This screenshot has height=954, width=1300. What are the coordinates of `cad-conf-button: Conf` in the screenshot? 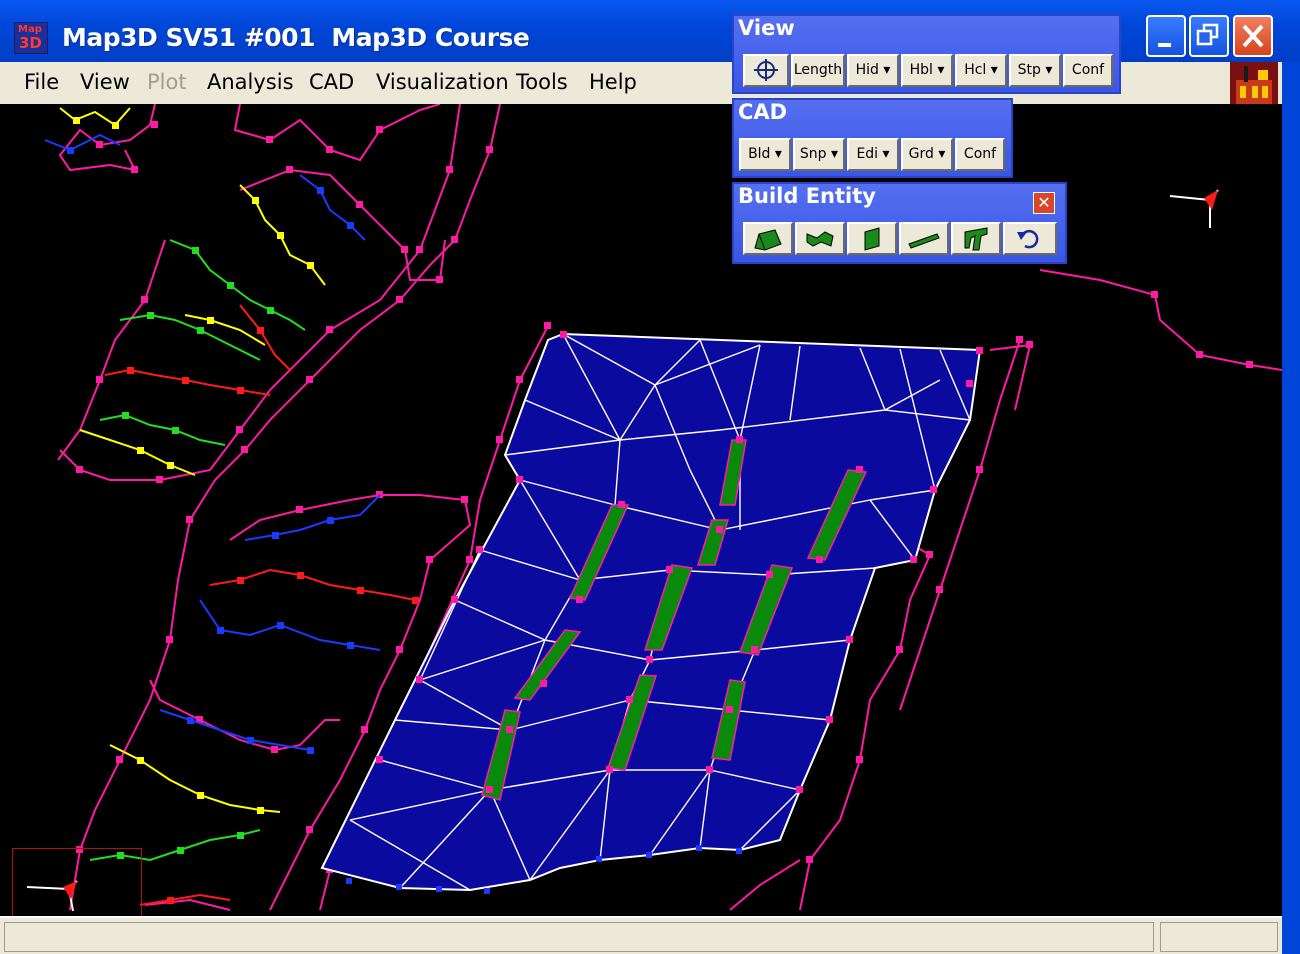 It's located at (980, 154).